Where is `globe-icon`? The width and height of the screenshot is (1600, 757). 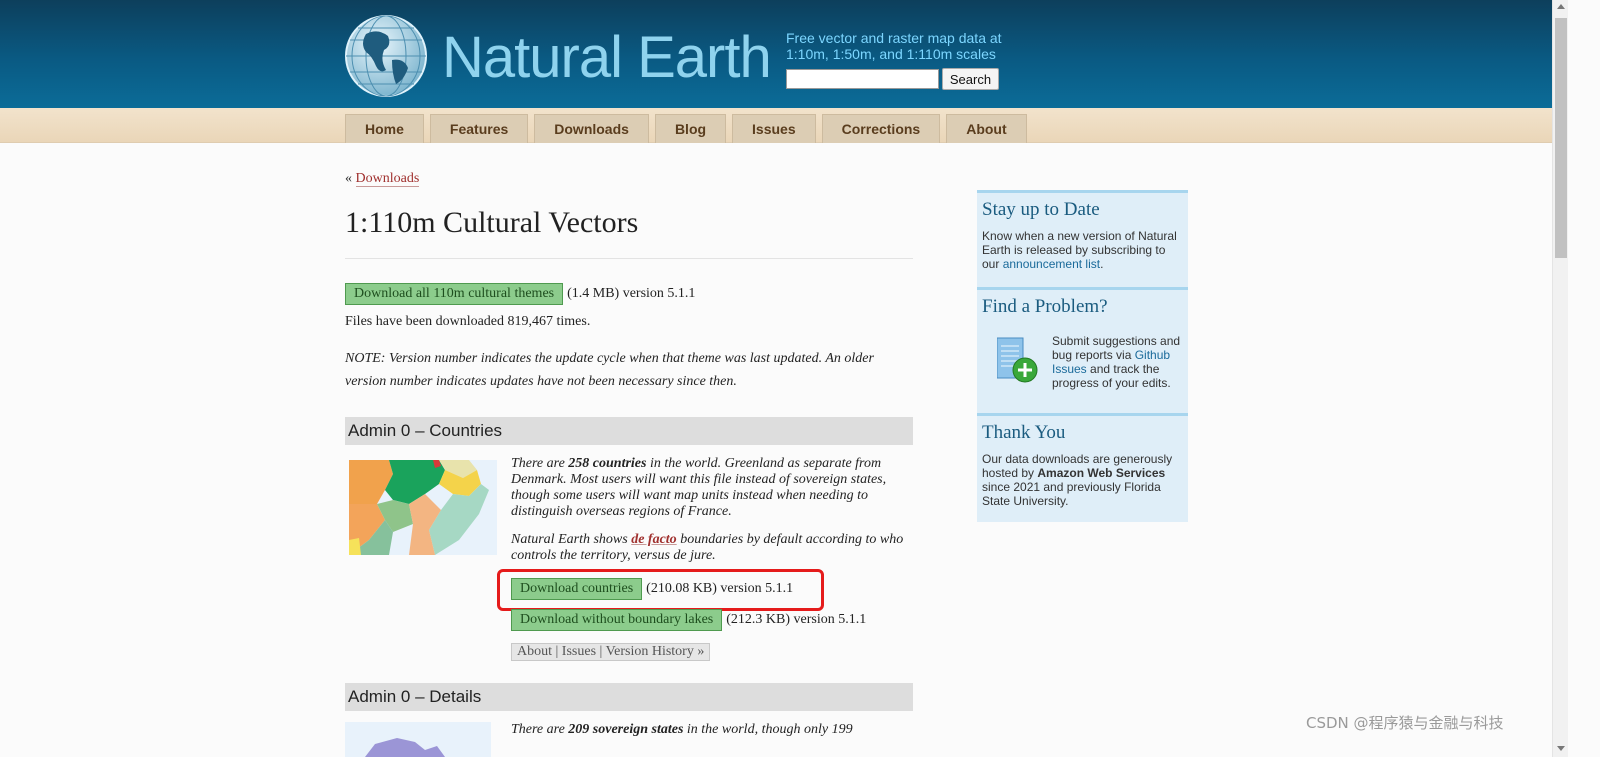 globe-icon is located at coordinates (386, 56).